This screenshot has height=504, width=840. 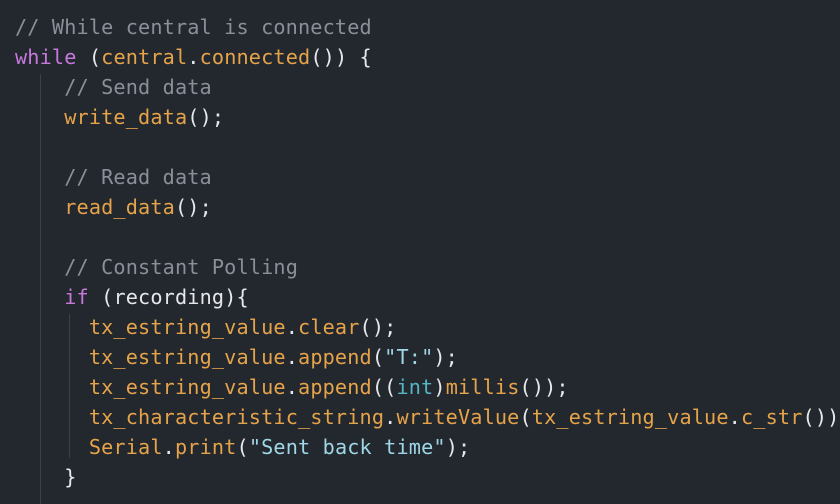 I want to click on code-line: Serial.print("Sent back time");, so click(x=242, y=447).